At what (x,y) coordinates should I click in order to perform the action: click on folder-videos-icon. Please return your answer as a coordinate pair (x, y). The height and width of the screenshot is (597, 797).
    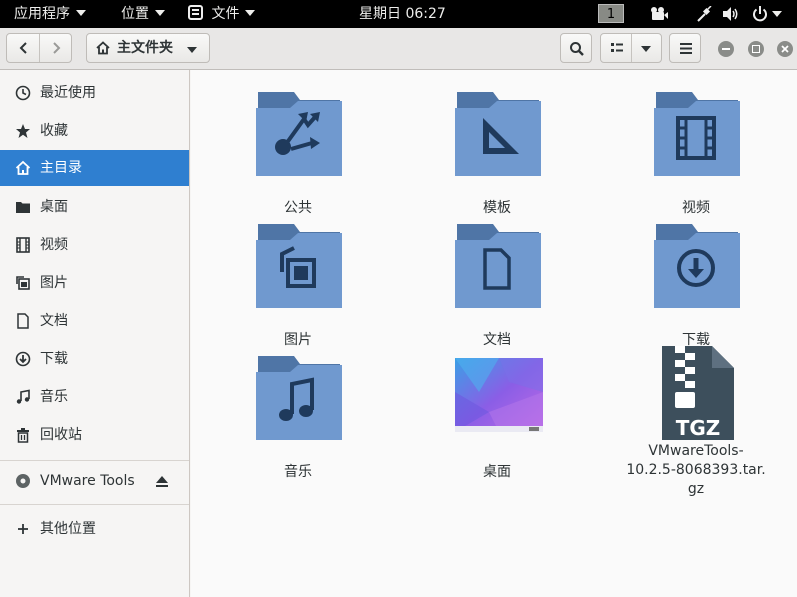
    Looking at the image, I should click on (697, 134).